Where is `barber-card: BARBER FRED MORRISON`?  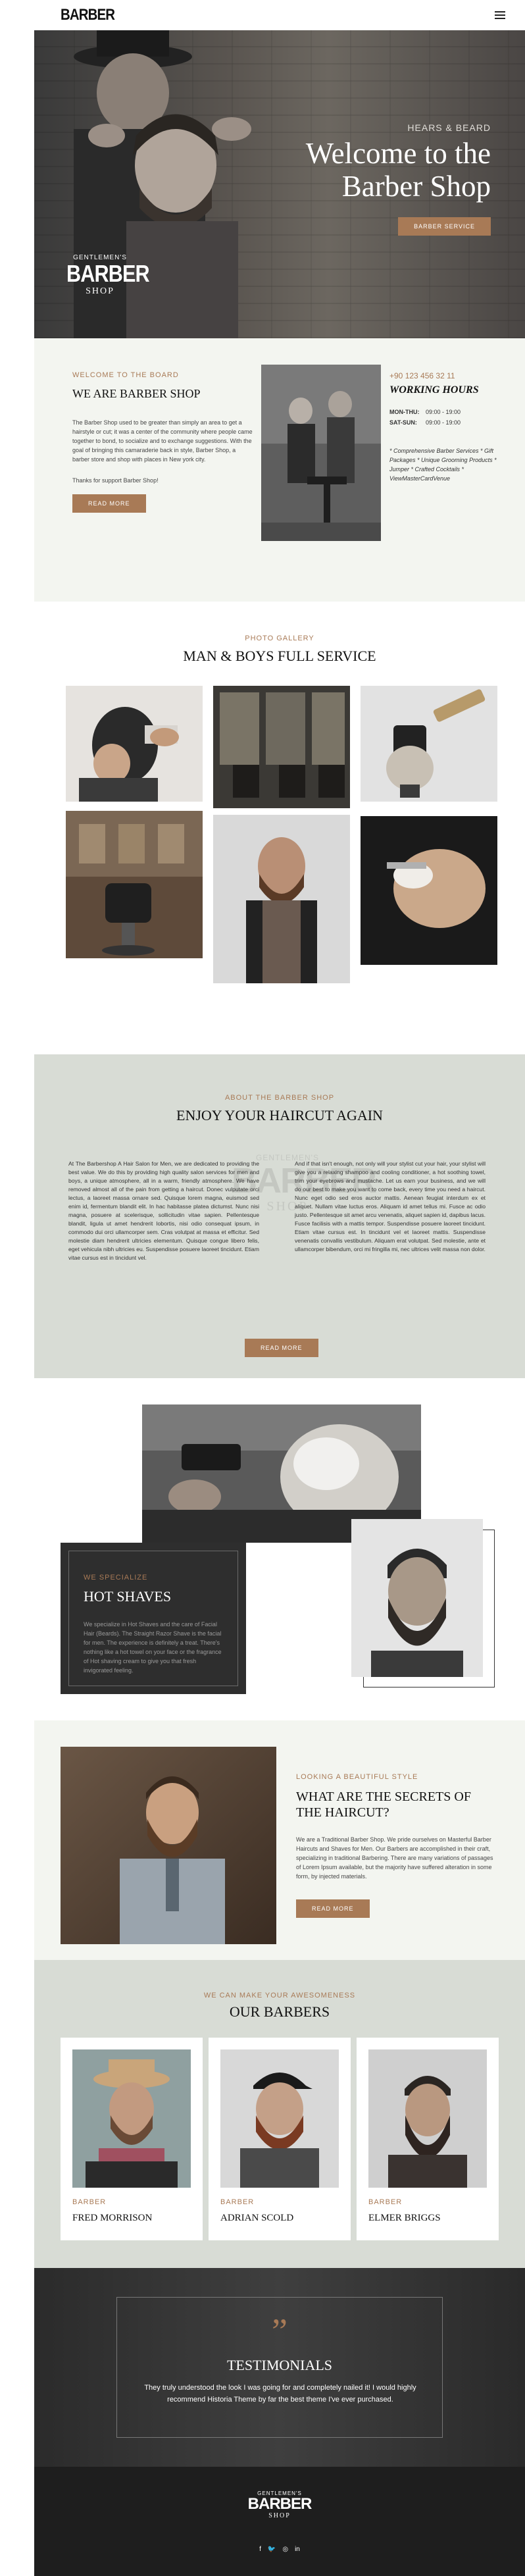 barber-card: BARBER FRED MORRISON is located at coordinates (132, 2139).